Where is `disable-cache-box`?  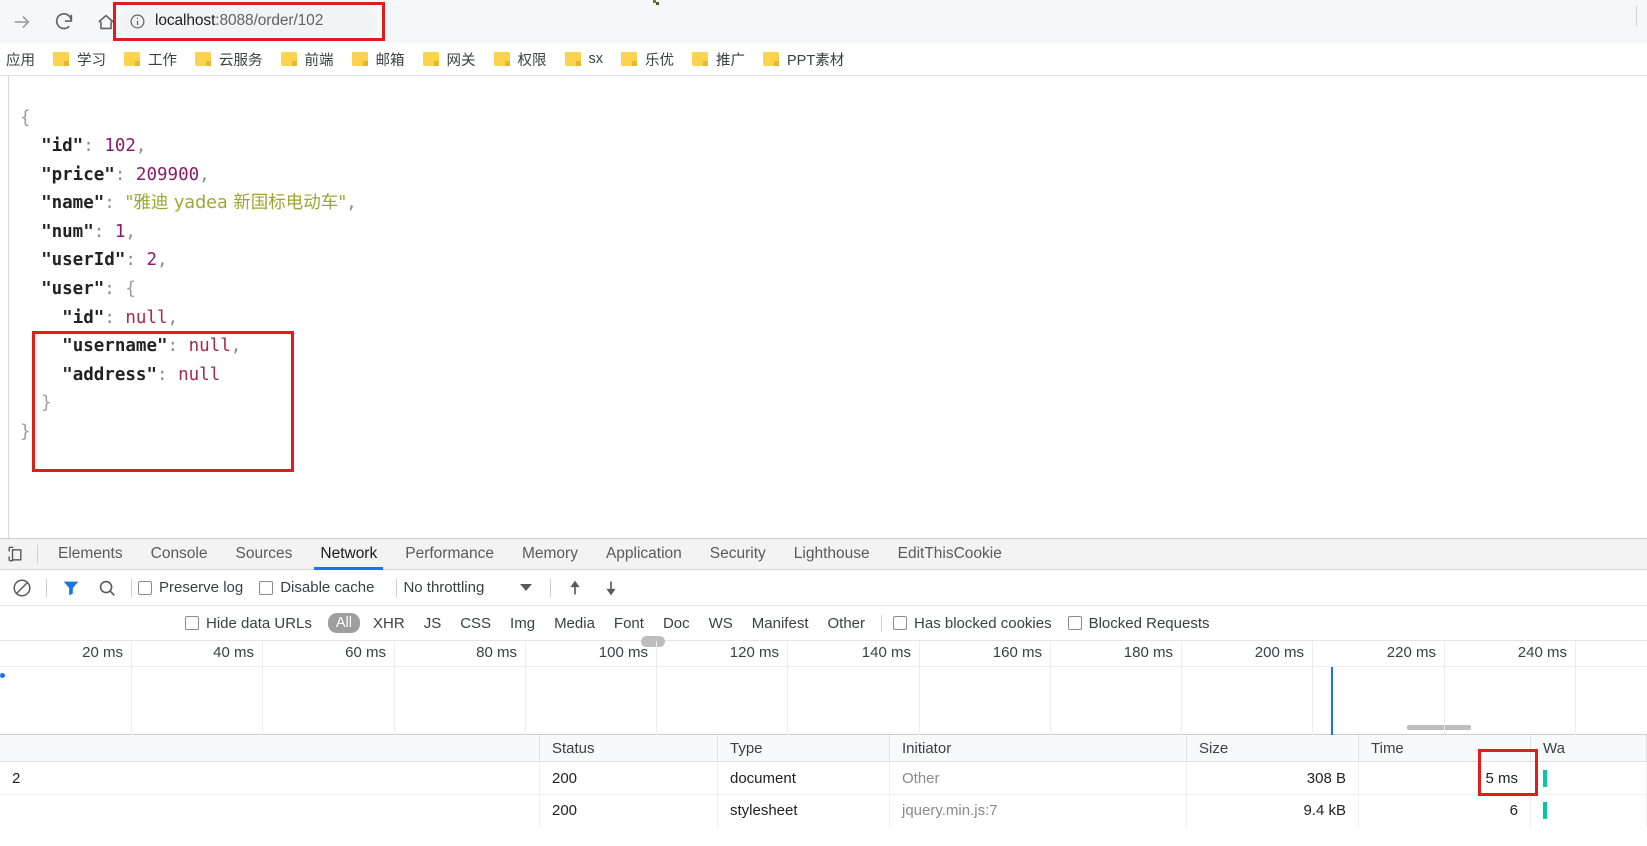 disable-cache-box is located at coordinates (266, 587).